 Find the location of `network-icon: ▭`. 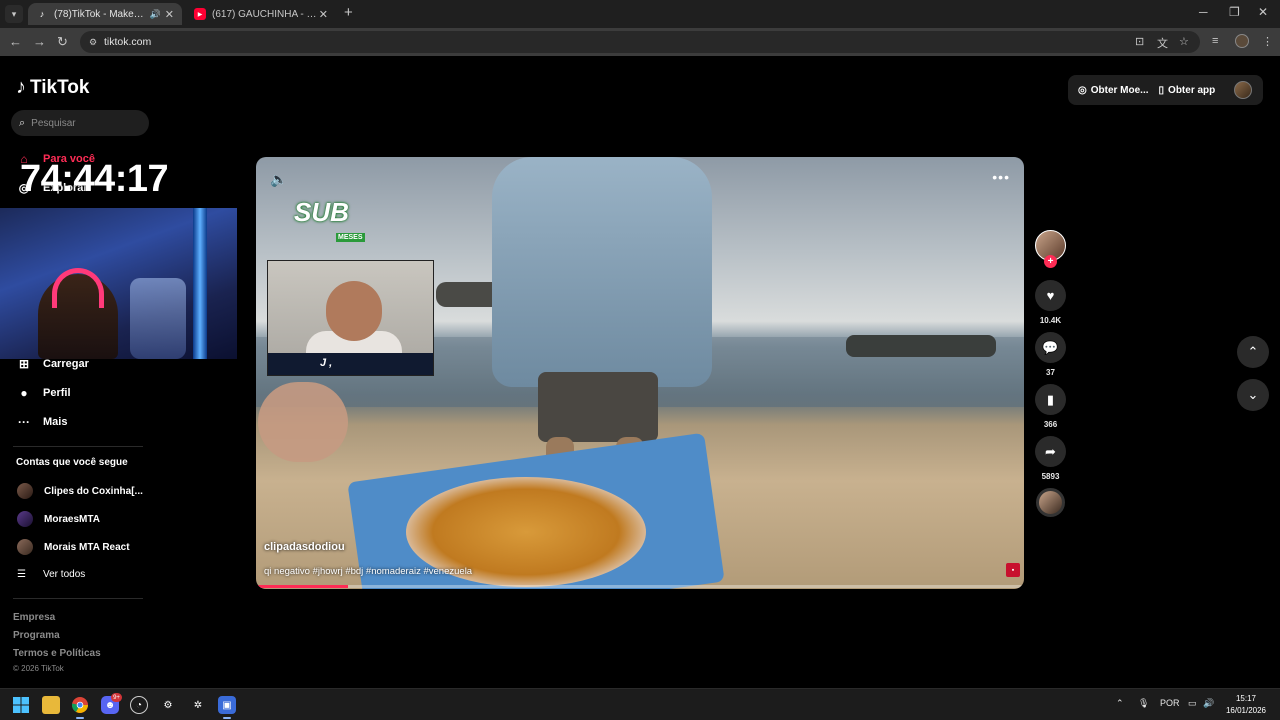

network-icon: ▭ is located at coordinates (1192, 703).